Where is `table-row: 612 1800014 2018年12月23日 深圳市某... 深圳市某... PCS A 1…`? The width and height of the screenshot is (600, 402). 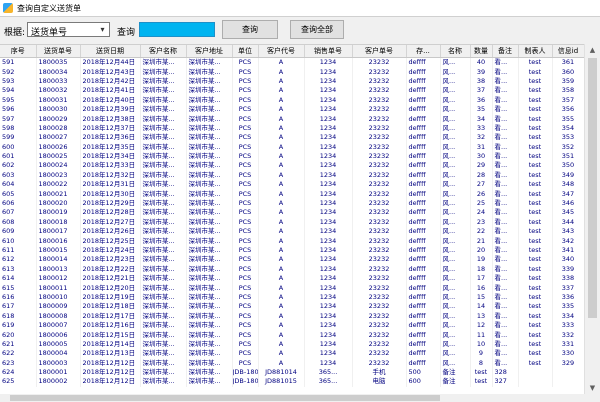
table-row: 612 1800014 2018年12月23日 深圳市某... 深圳市某... PCS A 1… is located at coordinates (292, 260).